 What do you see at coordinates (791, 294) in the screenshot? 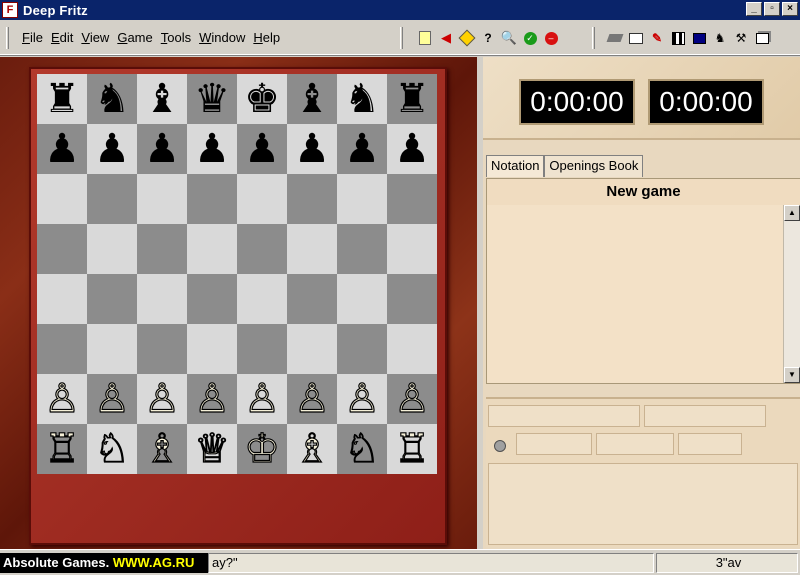
I see `notation-scrollbar: ▲ ▼` at bounding box center [791, 294].